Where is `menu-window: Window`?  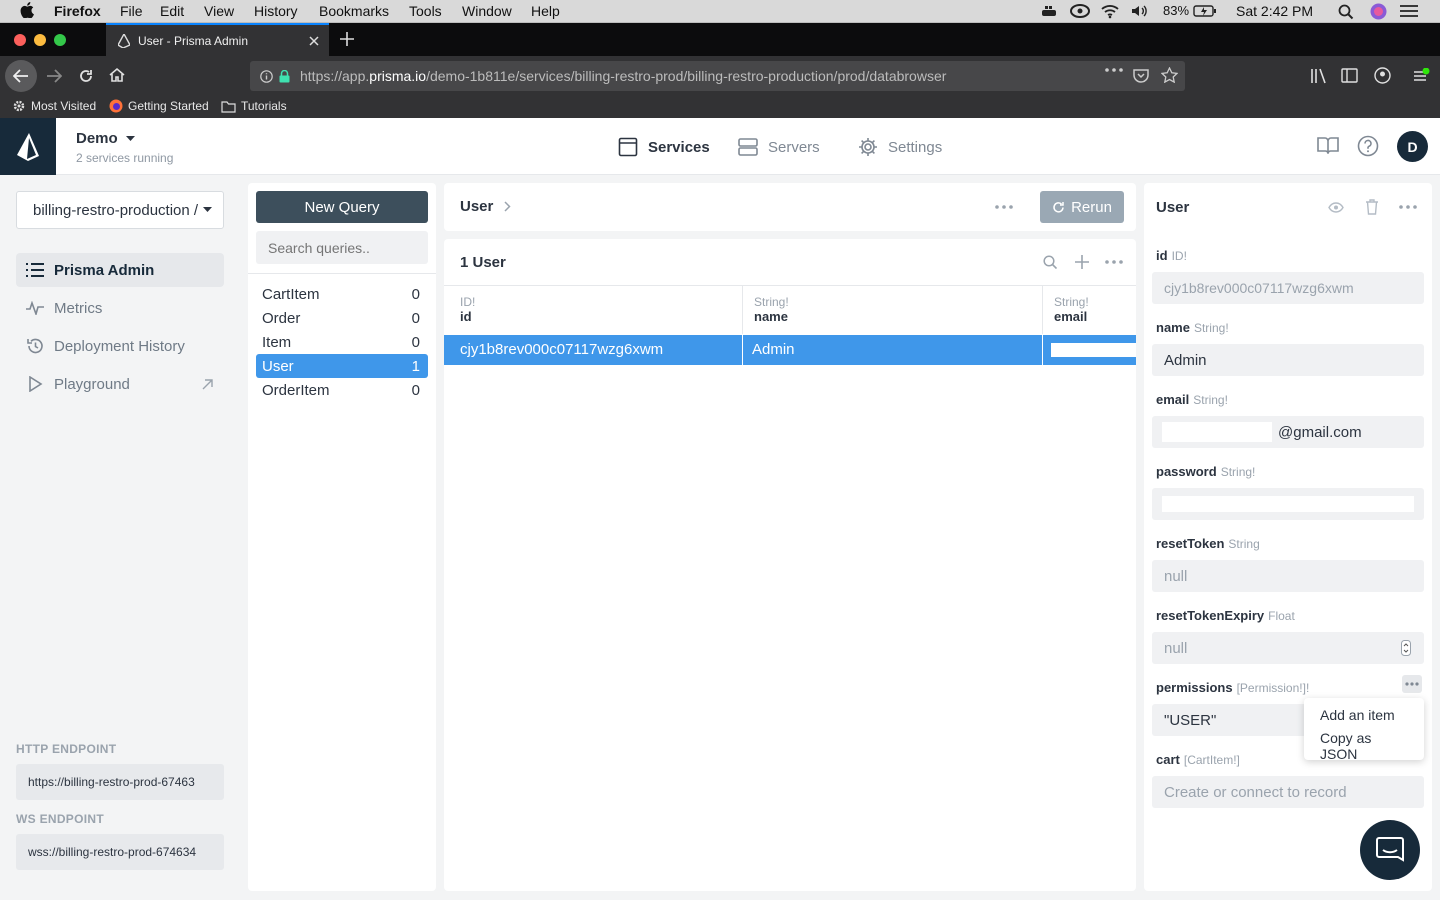 menu-window: Window is located at coordinates (487, 11).